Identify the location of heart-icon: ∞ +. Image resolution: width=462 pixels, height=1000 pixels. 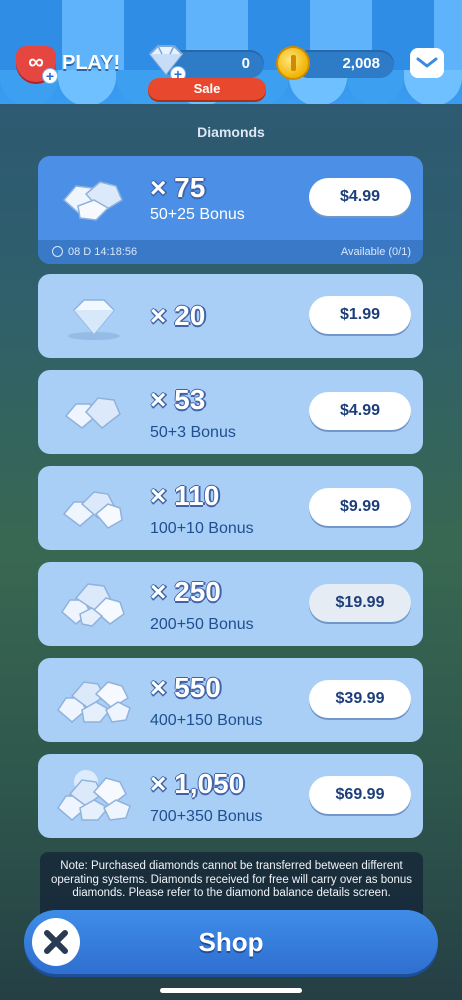
(37, 65).